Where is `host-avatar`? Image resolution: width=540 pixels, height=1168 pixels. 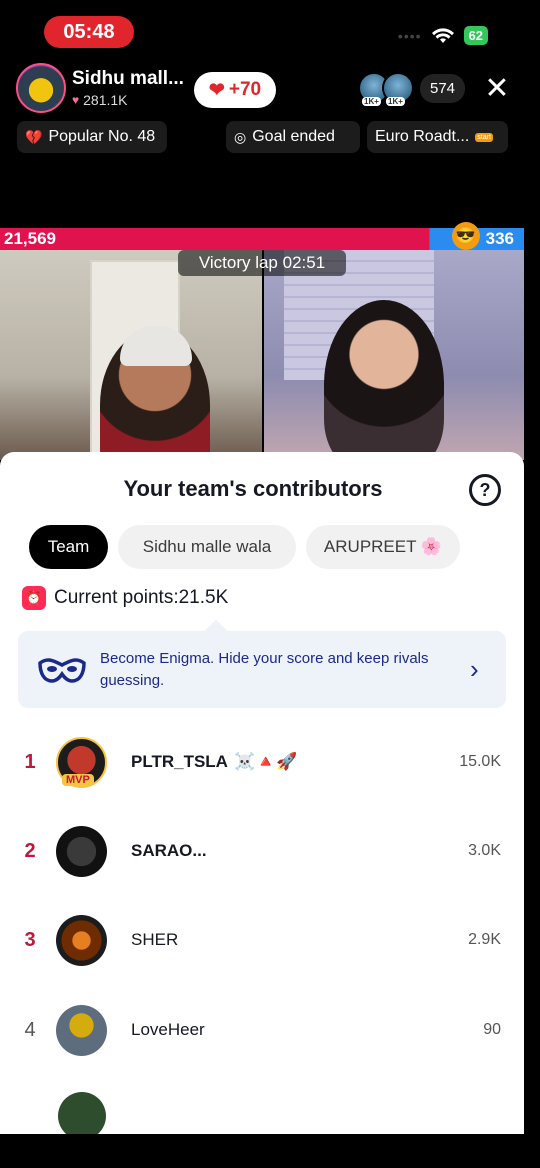
host-avatar is located at coordinates (41, 88).